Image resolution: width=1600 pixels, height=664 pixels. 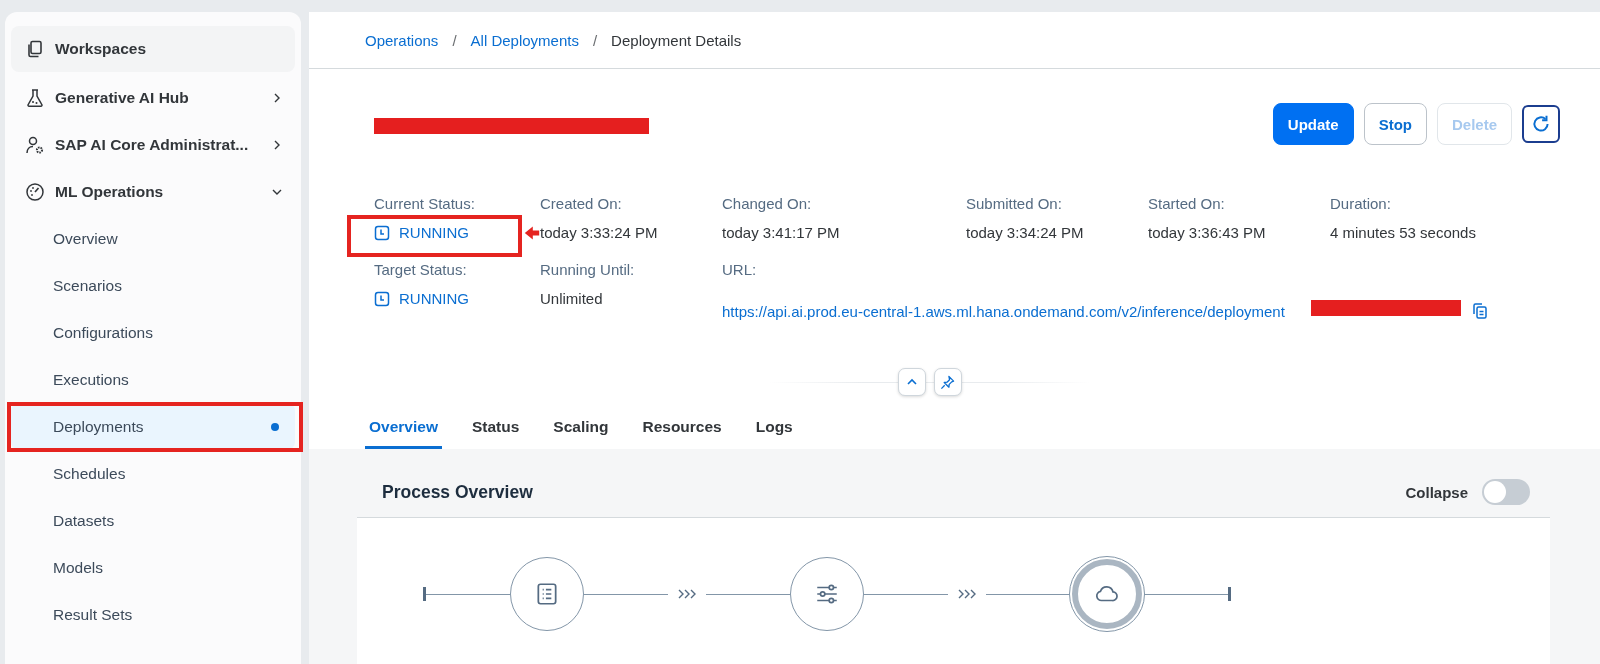 I want to click on pin-icon, so click(x=947, y=382).